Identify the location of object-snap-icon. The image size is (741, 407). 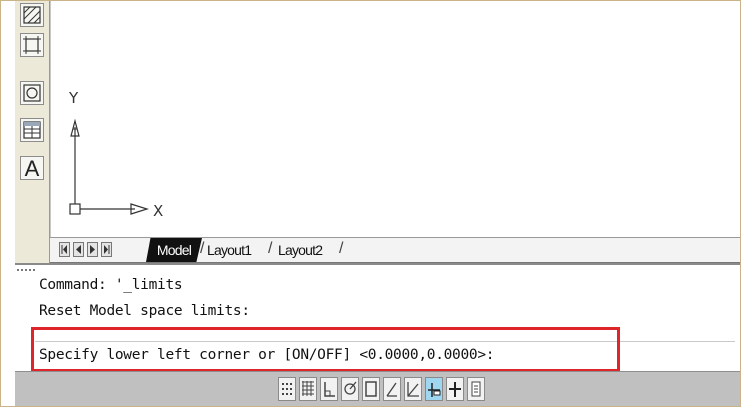
(371, 389).